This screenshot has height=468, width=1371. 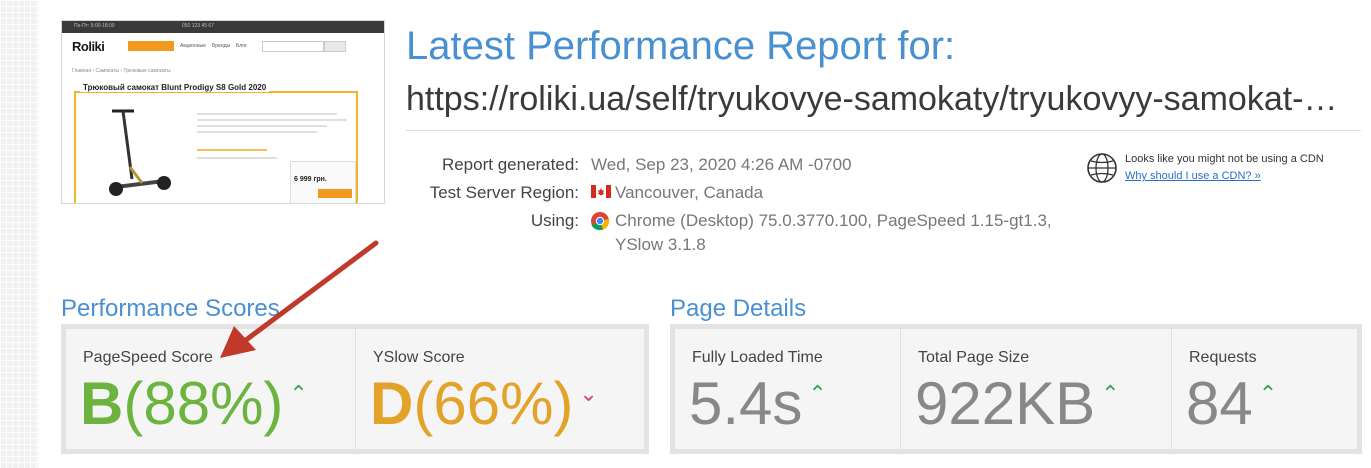 I want to click on performance-scores-title: Performance Scores, so click(x=170, y=308).